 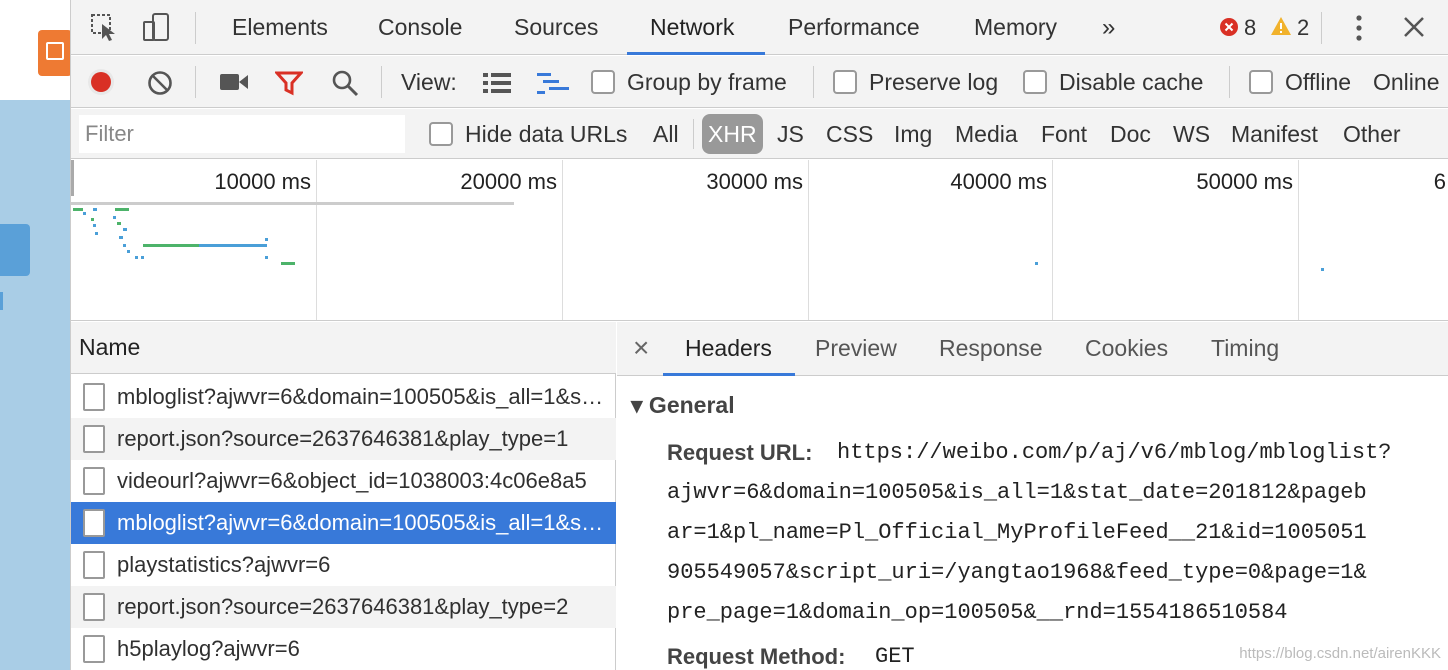 I want to click on tab-cookies: Cookies, so click(x=1126, y=349).